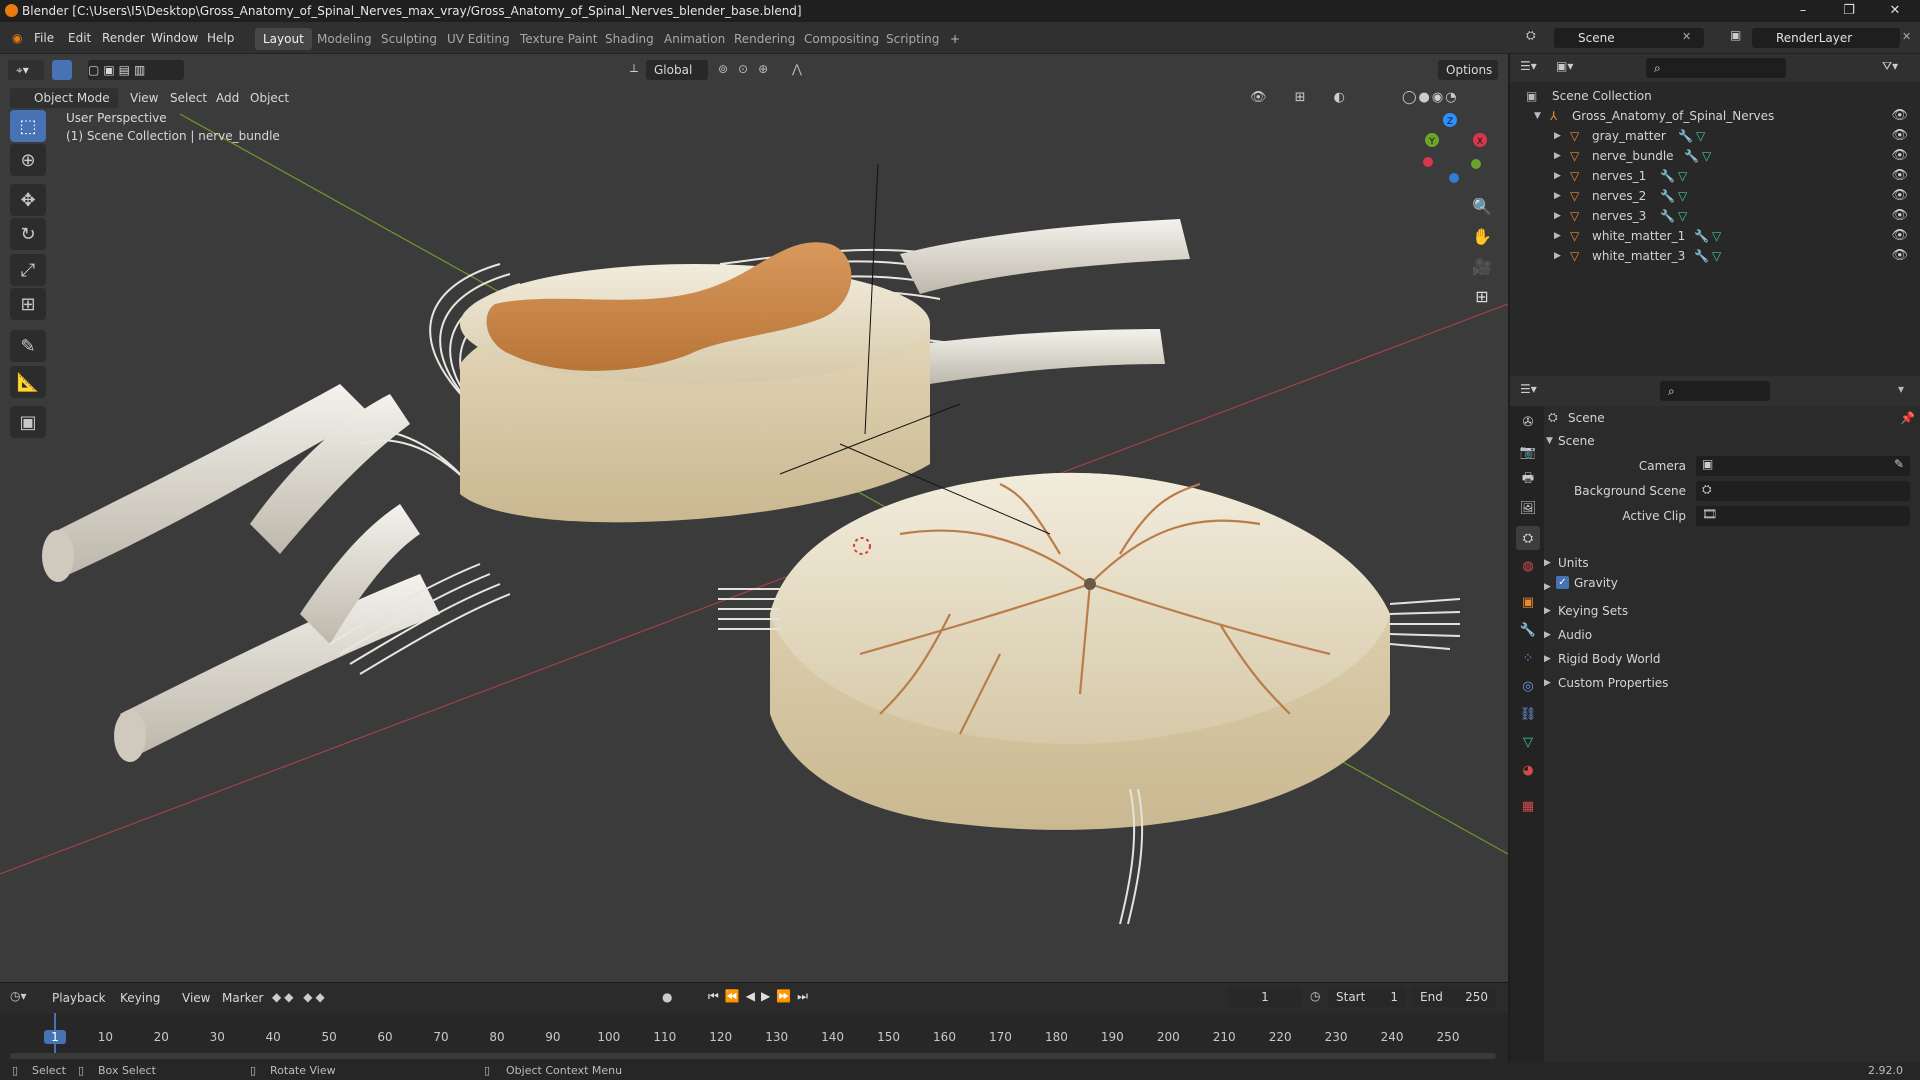  I want to click on pin-icon: 📌, so click(1907, 418).